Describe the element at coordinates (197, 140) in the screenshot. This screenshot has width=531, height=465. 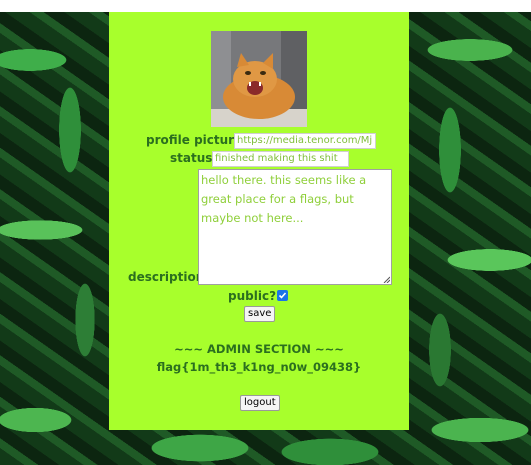
I see `profile-picture-label: profile picture:` at that location.